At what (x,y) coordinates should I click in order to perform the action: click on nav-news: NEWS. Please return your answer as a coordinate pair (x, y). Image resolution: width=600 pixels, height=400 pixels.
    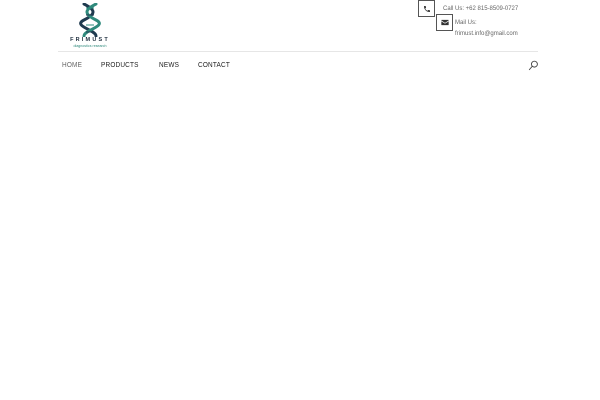
    Looking at the image, I should click on (169, 65).